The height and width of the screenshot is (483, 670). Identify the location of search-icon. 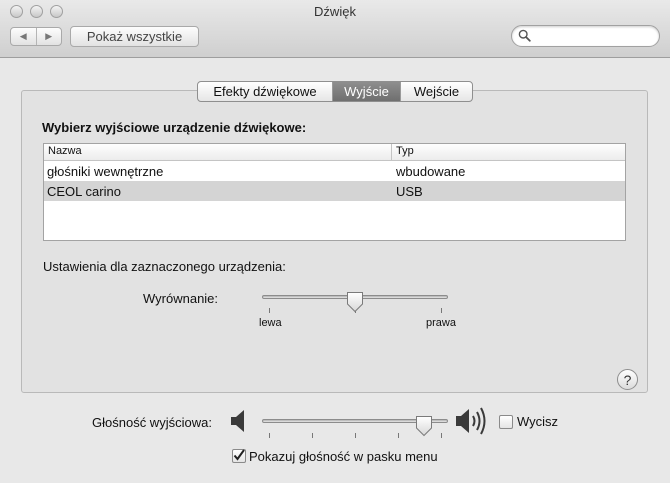
(524, 35).